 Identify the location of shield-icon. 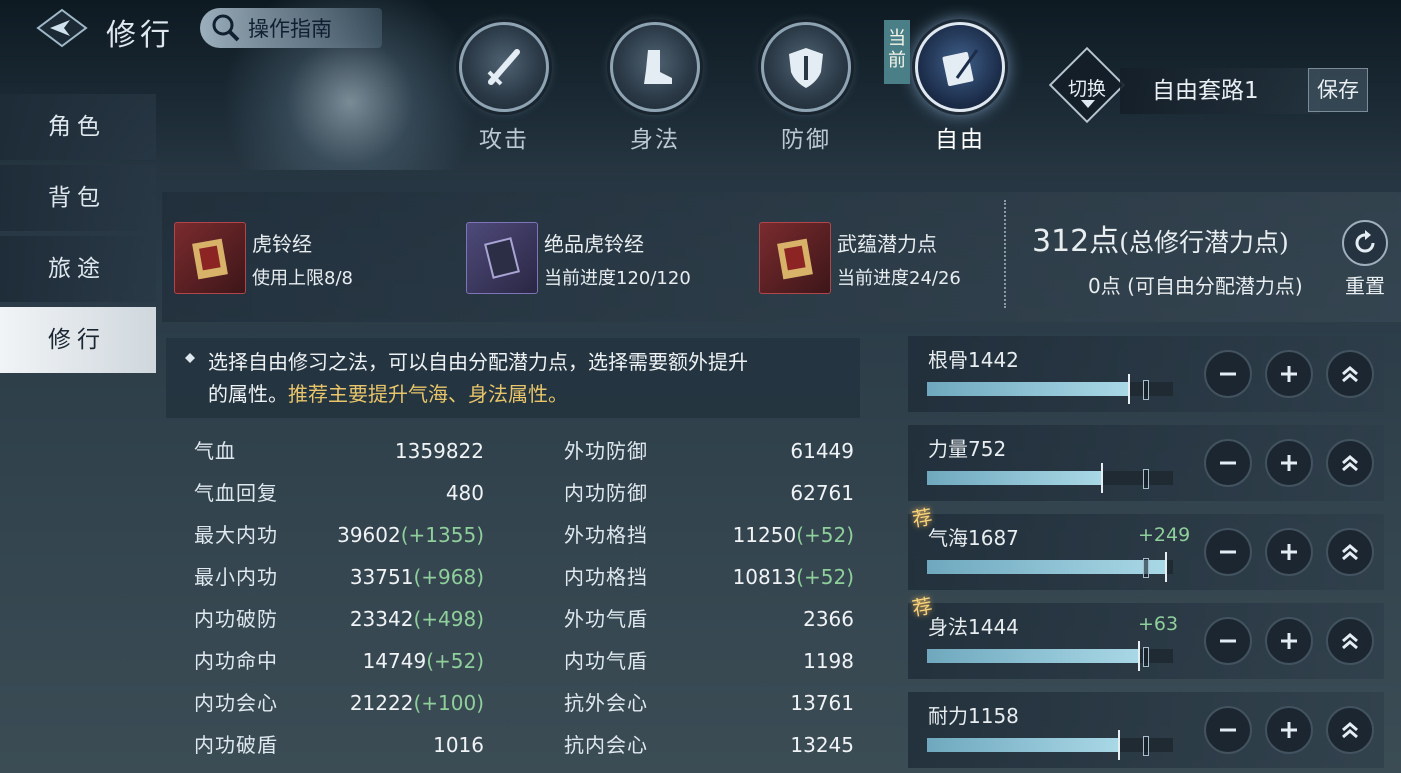
(806, 67).